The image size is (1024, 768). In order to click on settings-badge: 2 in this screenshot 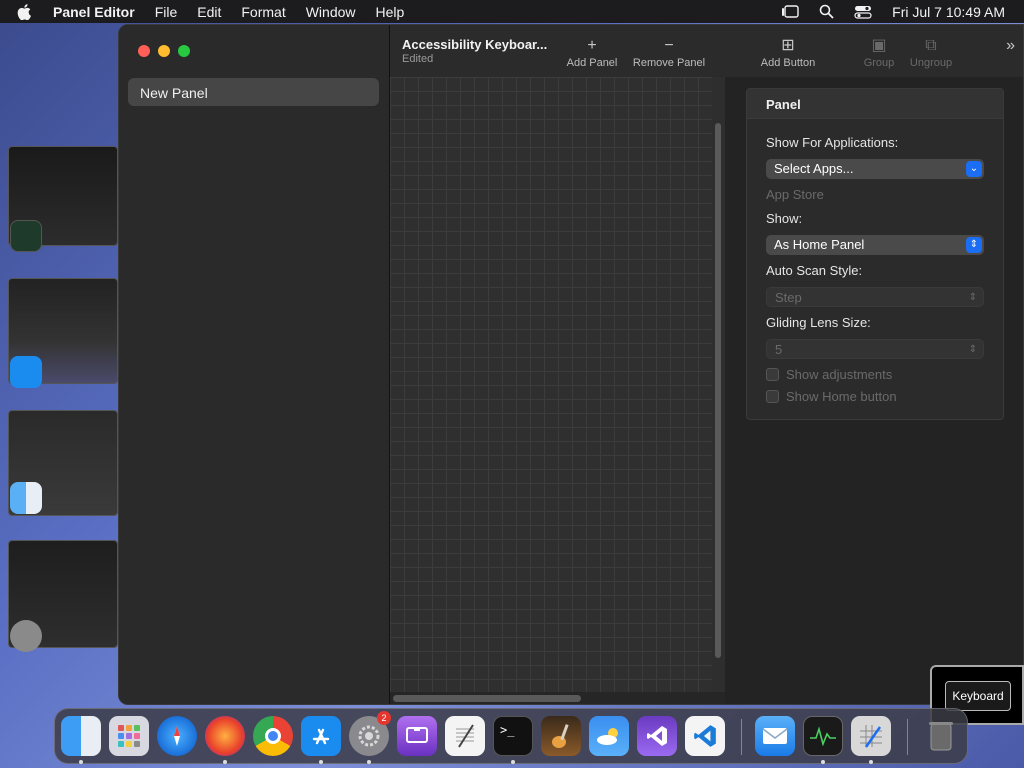, I will do `click(384, 718)`.